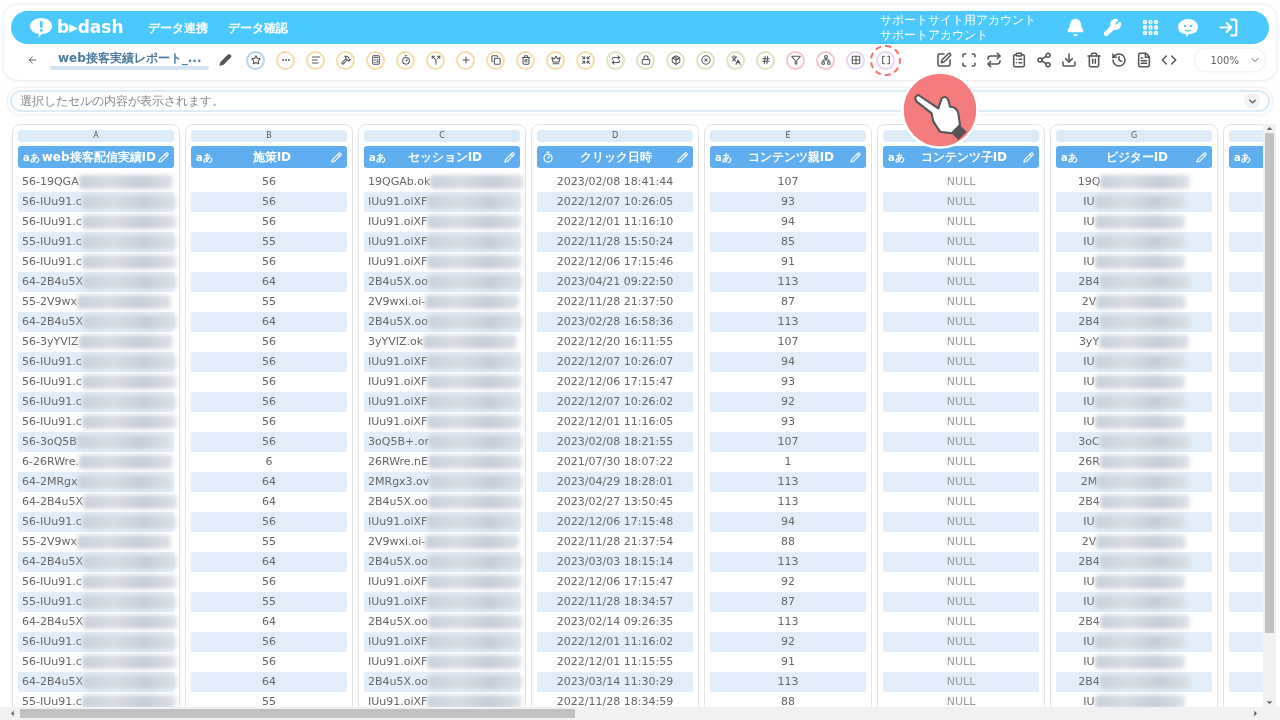 This screenshot has height=720, width=1280. Describe the element at coordinates (615, 181) in the screenshot. I see `table-cell-text: 2023/02/08 18:41:44` at that location.